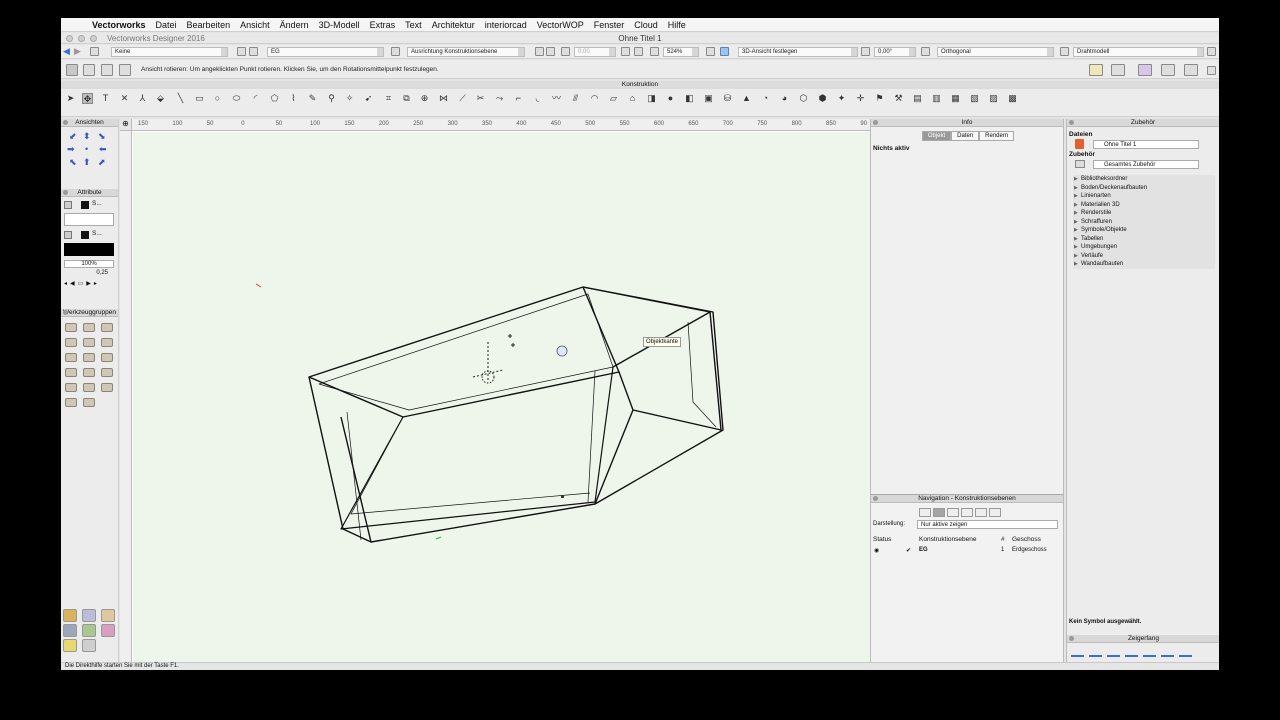 The image size is (1280, 720). What do you see at coordinates (89, 313) in the screenshot?
I see `werkzeuggruppen-palette-title: Werkzeuggruppen` at bounding box center [89, 313].